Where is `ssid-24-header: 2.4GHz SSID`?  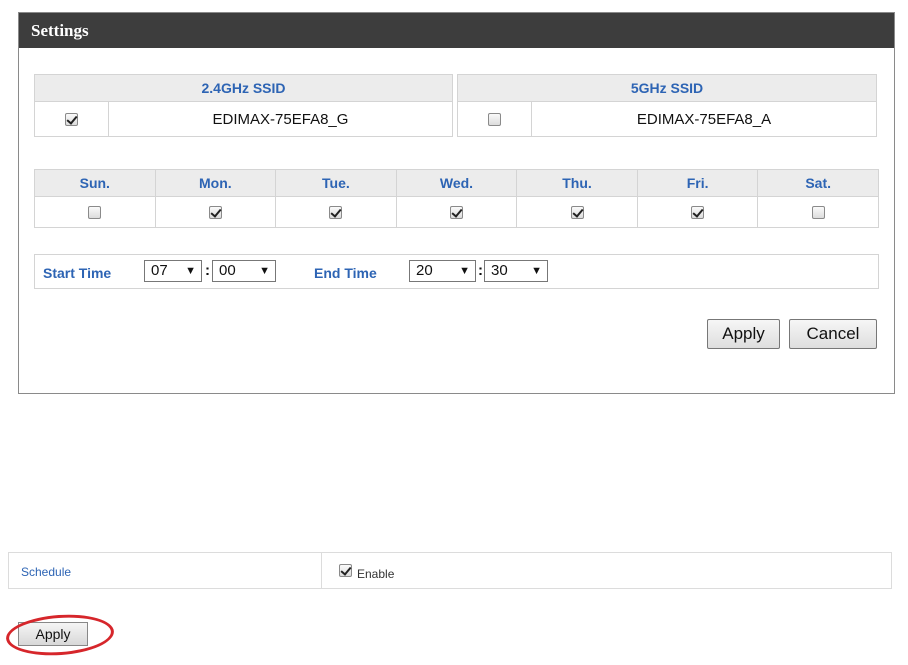
ssid-24-header: 2.4GHz SSID is located at coordinates (243, 88).